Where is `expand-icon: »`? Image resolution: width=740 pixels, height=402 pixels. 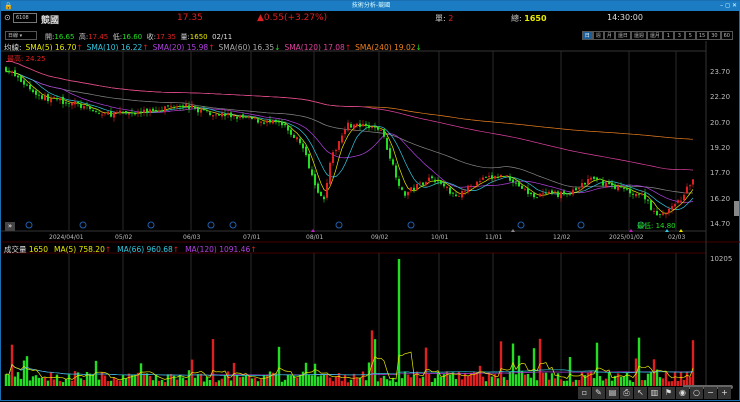 expand-icon: » is located at coordinates (10, 226).